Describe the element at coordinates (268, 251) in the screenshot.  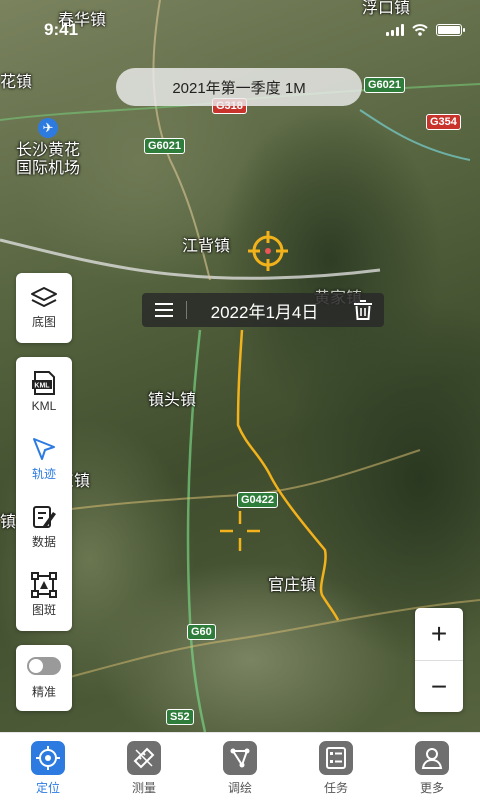
I see `target-crosshair` at that location.